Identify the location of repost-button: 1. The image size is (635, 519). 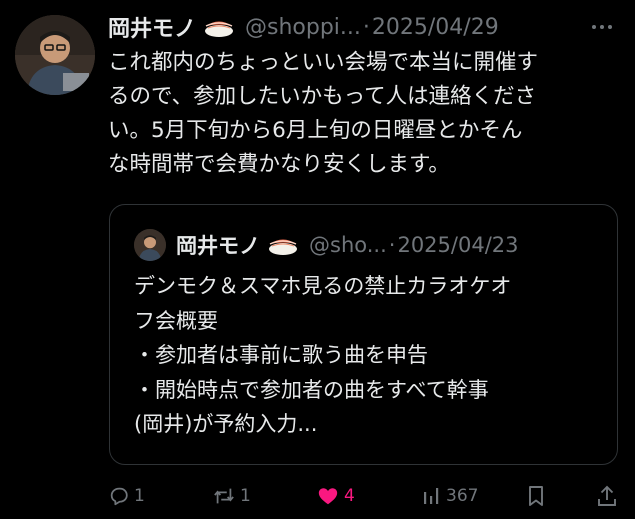
(231, 496).